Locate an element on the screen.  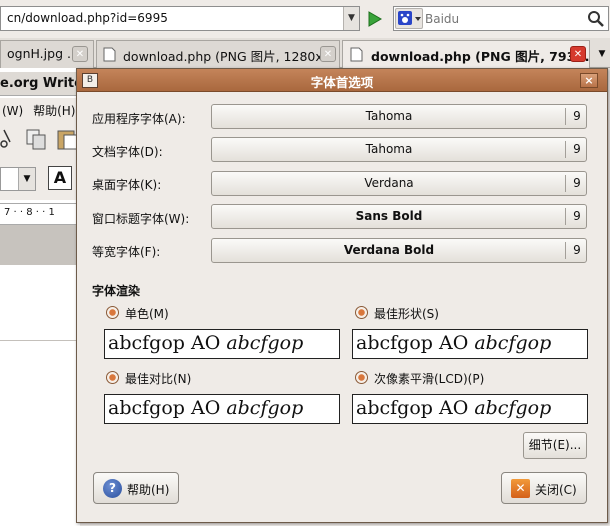
writer-title: e.org Writer is located at coordinates (40, 84).